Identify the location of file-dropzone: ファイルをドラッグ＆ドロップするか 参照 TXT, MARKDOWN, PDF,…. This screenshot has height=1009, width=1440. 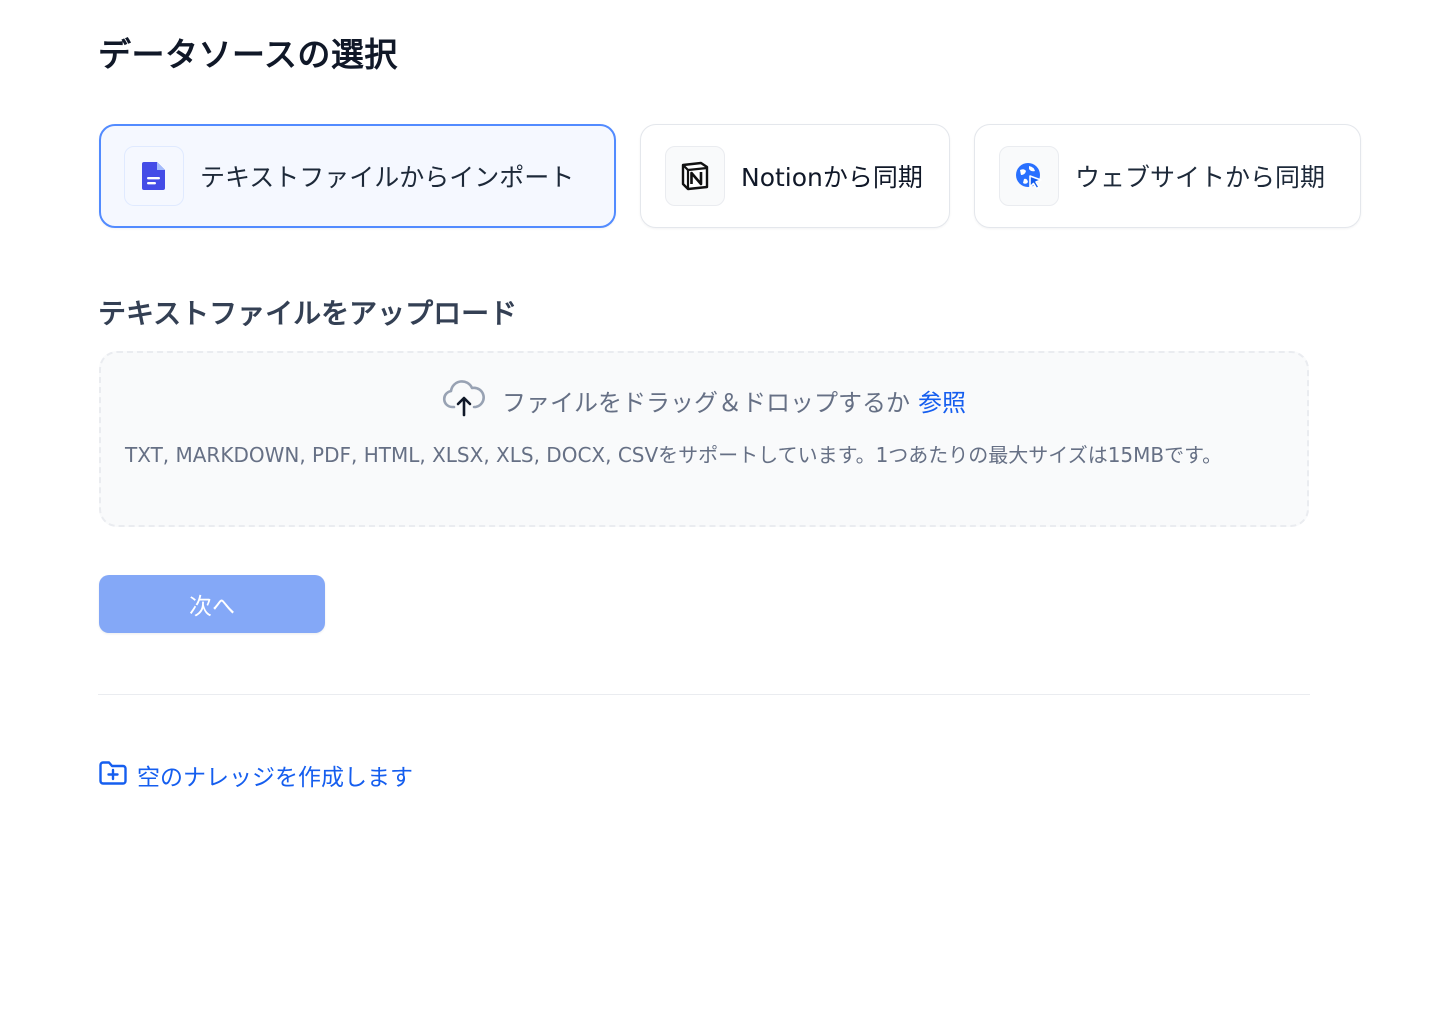
(704, 439).